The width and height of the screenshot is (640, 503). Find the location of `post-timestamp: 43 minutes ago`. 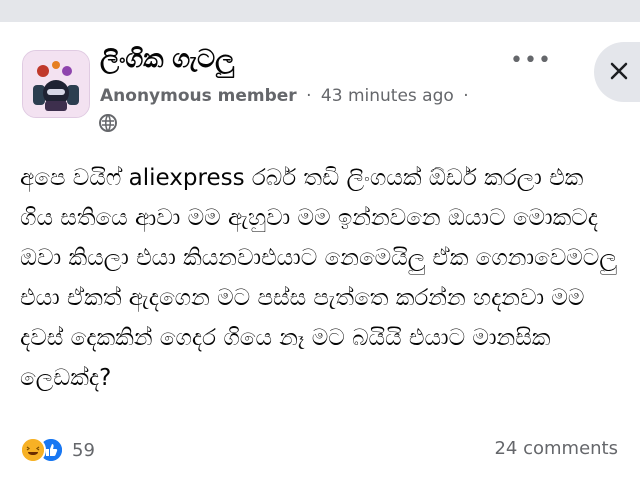

post-timestamp: 43 minutes ago is located at coordinates (387, 96).